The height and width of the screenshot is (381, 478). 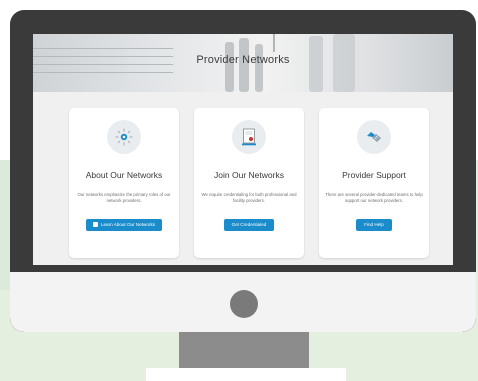 I want to click on button-label: Learn About Our Networks, so click(x=128, y=224).